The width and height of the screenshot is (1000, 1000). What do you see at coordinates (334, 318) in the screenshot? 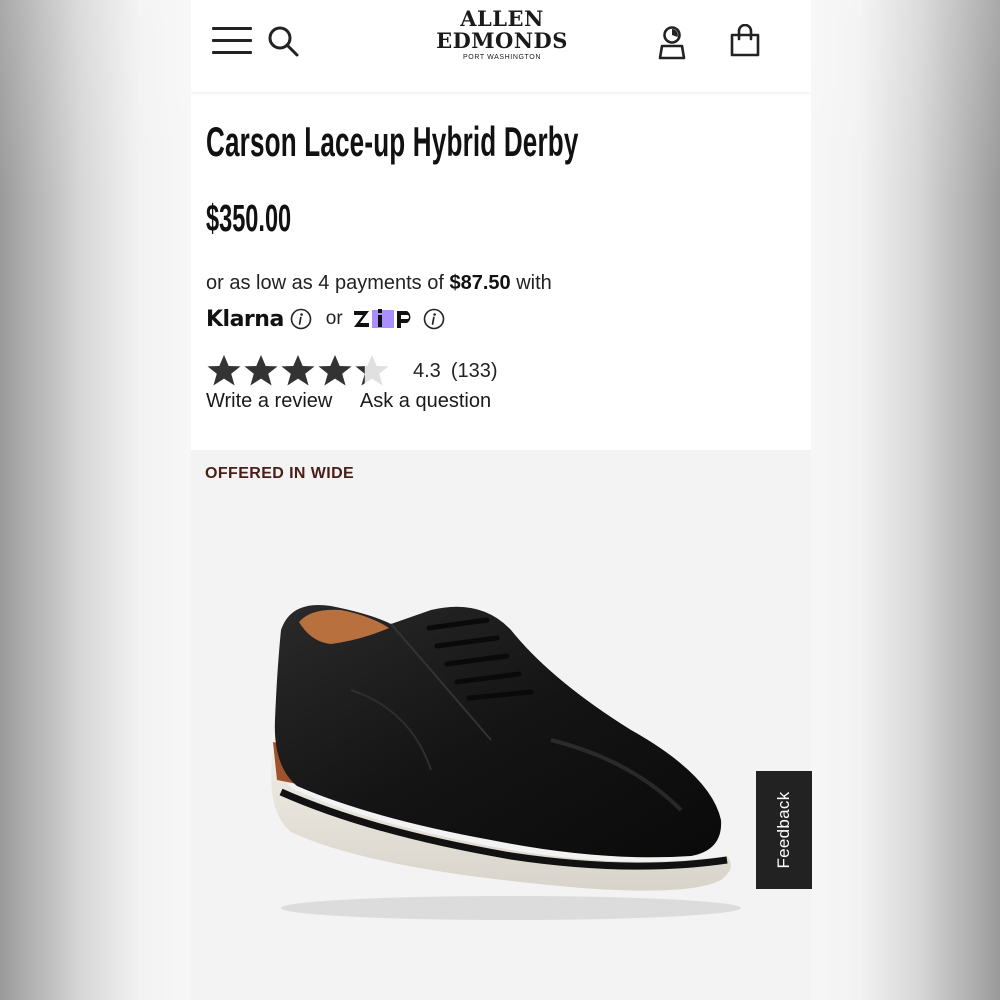
I see `or-label: or` at bounding box center [334, 318].